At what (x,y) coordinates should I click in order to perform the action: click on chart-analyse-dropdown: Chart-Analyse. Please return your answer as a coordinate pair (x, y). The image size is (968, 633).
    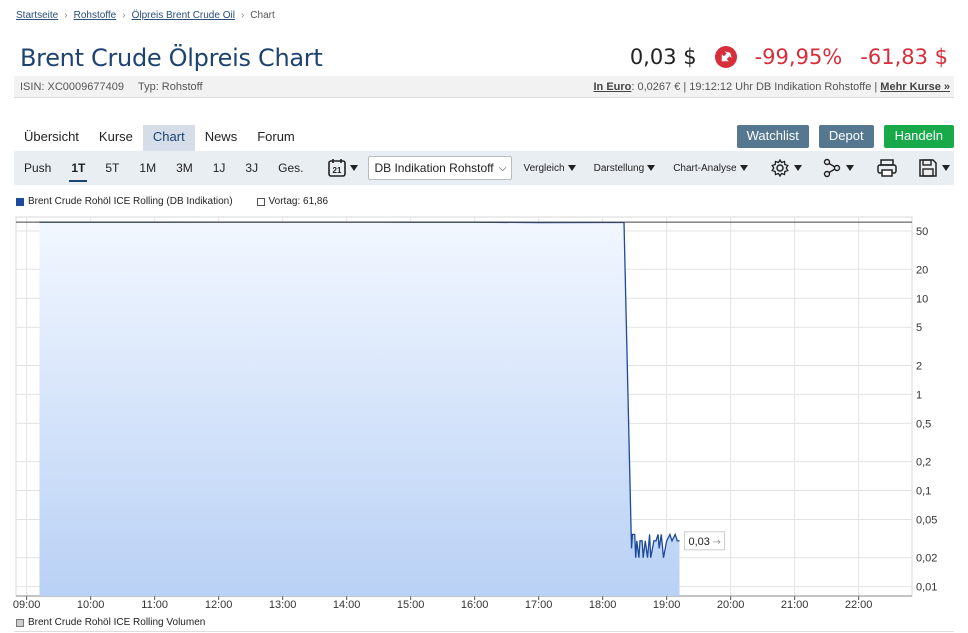
    Looking at the image, I should click on (710, 168).